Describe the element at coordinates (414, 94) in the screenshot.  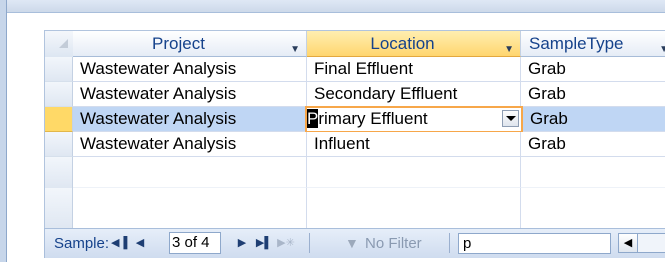
I see `cell-location: Secondary Effluent` at that location.